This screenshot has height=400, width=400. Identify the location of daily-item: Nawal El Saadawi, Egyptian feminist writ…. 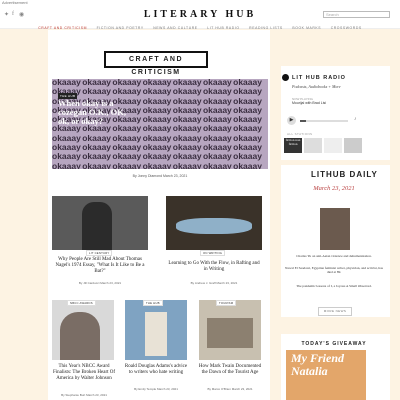
(334, 270).